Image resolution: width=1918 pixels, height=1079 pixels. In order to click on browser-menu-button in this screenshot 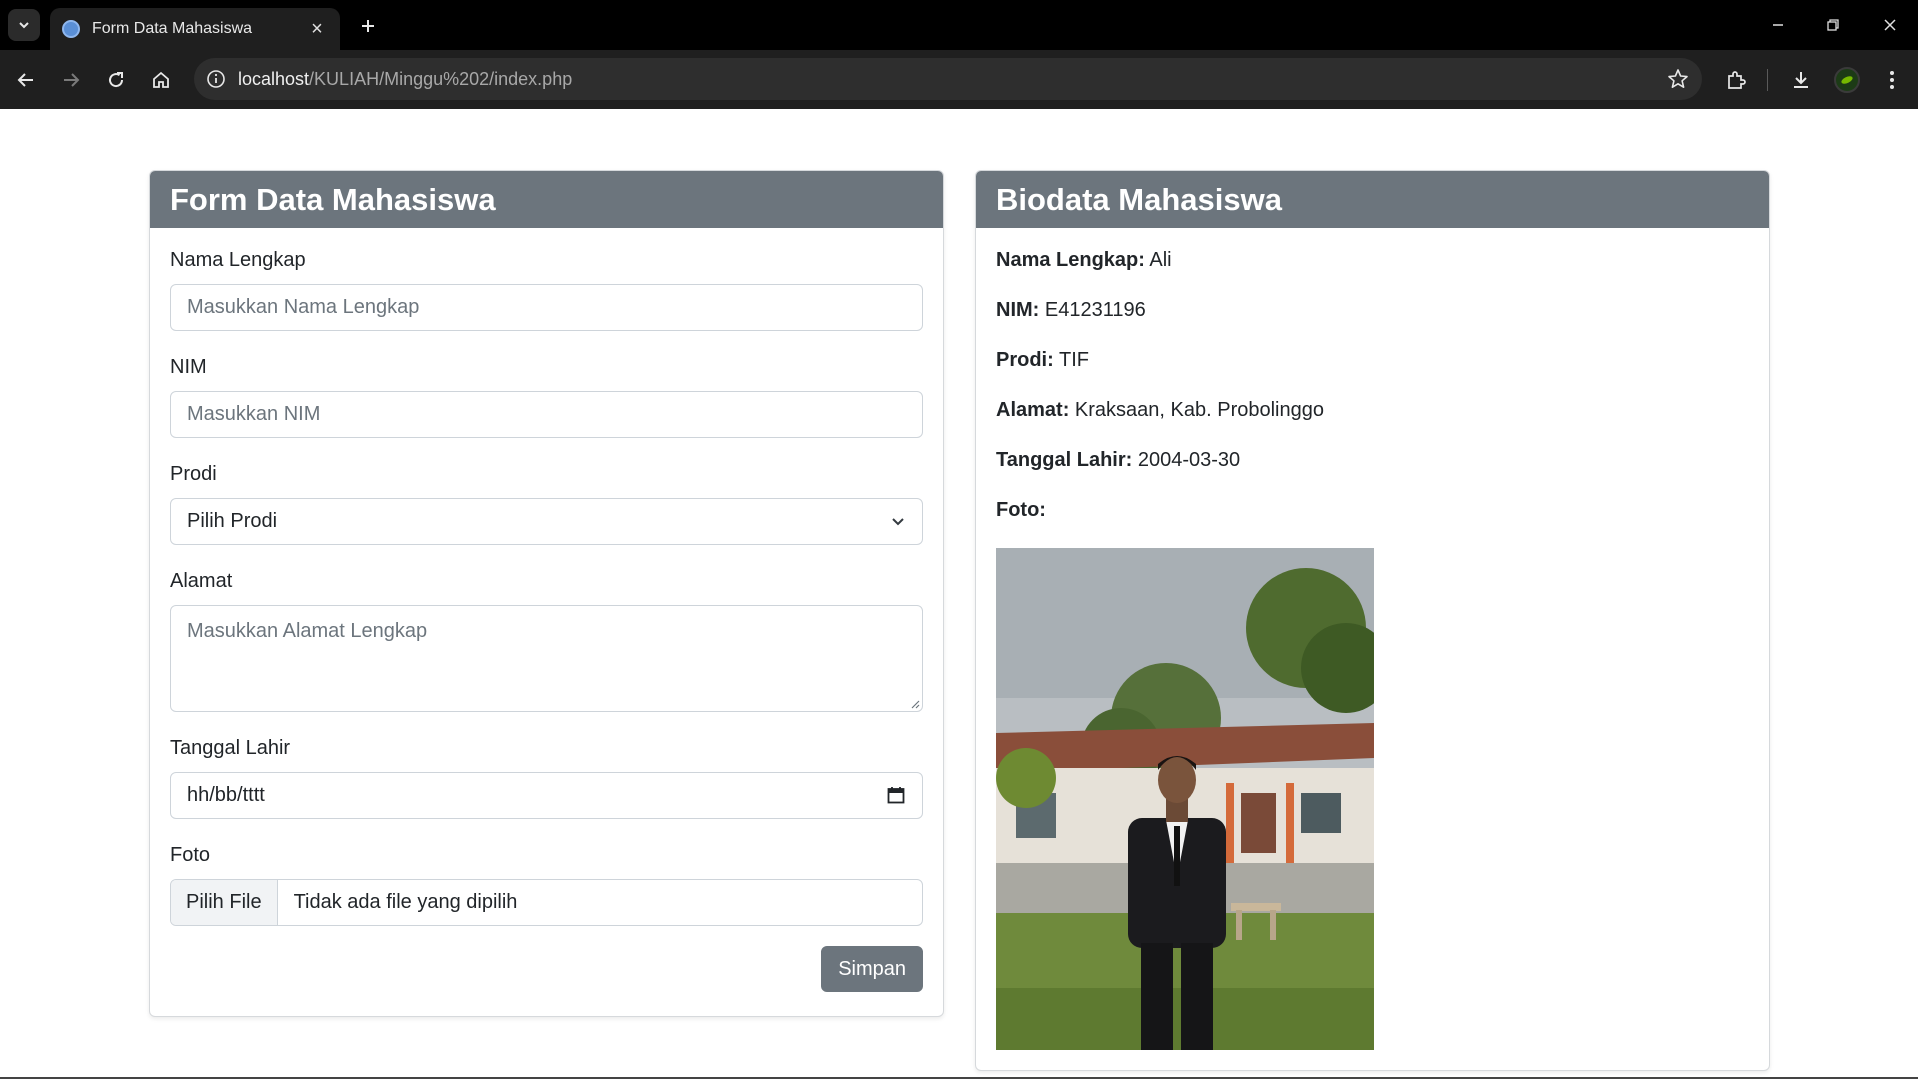, I will do `click(1892, 80)`.